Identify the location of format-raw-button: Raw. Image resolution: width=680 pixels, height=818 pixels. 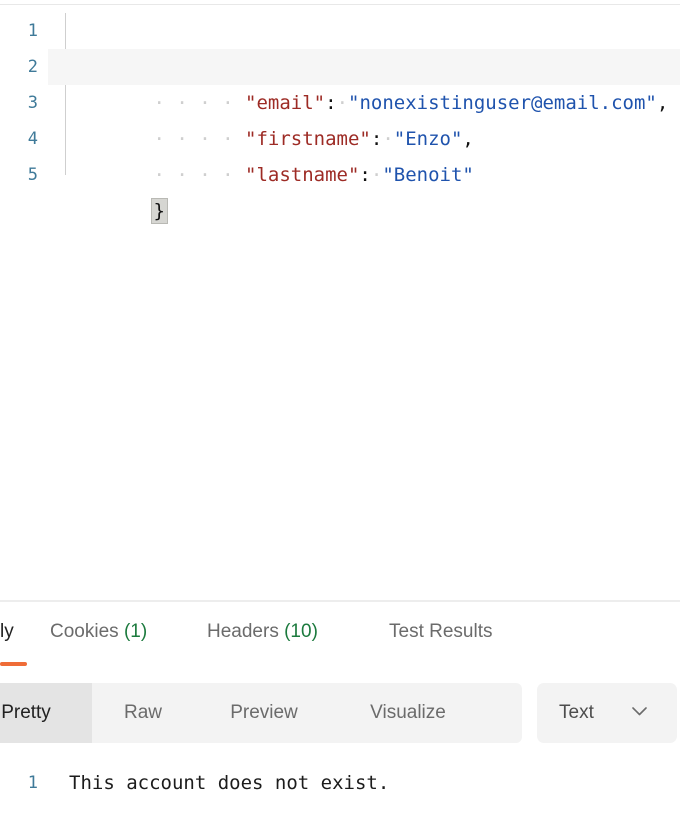
(143, 713).